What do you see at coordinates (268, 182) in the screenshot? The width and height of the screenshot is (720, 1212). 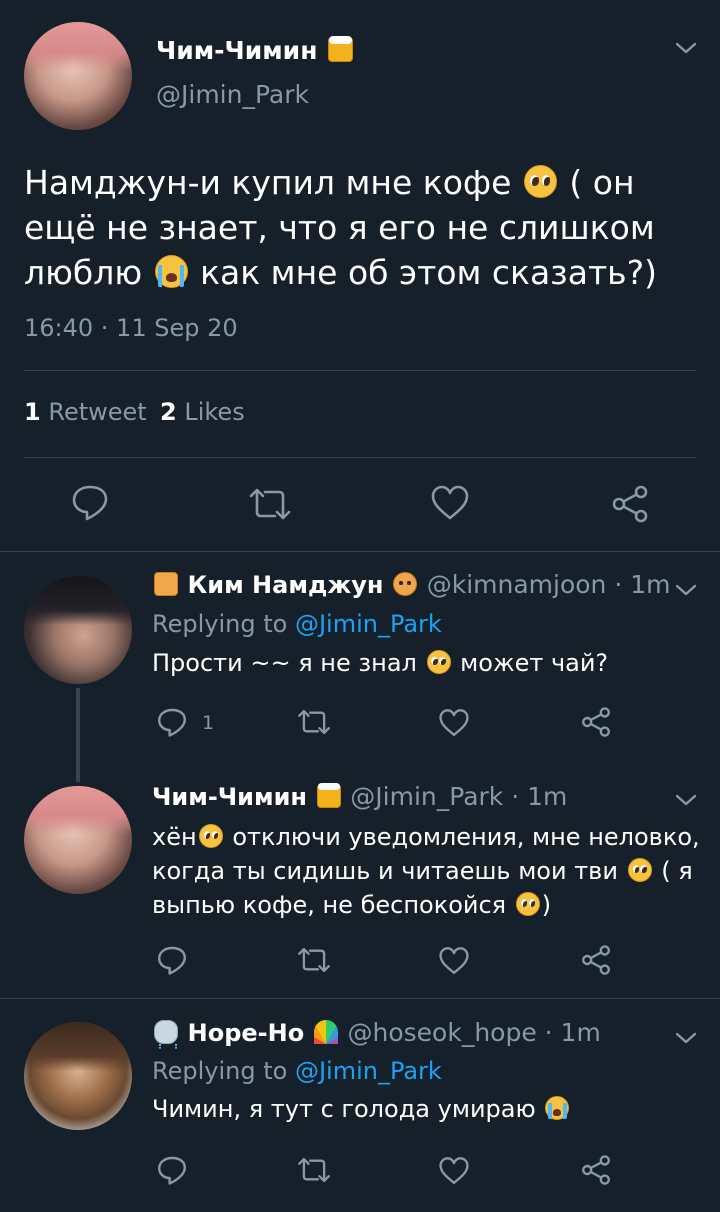 I see `tweet-text-part: Намджун-и купил мне кофе` at bounding box center [268, 182].